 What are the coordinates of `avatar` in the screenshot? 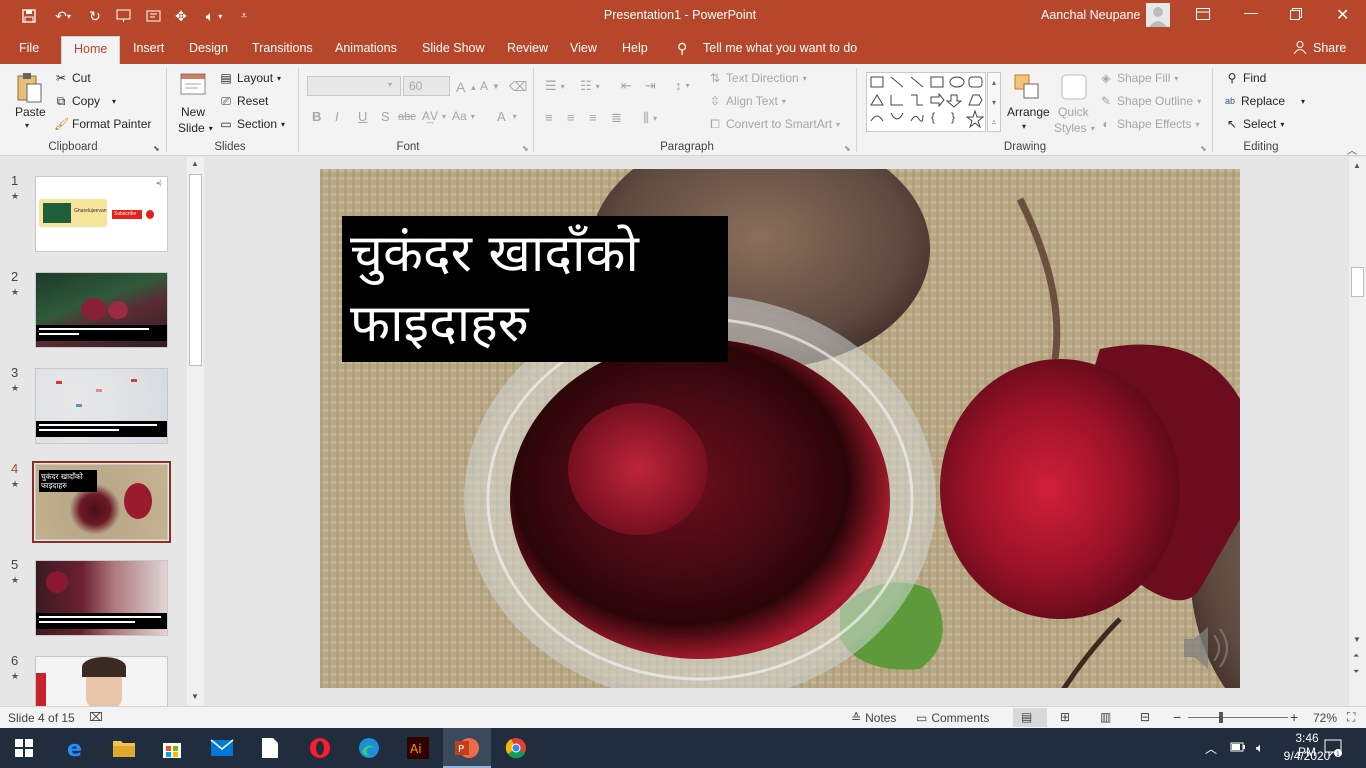 It's located at (1158, 15).